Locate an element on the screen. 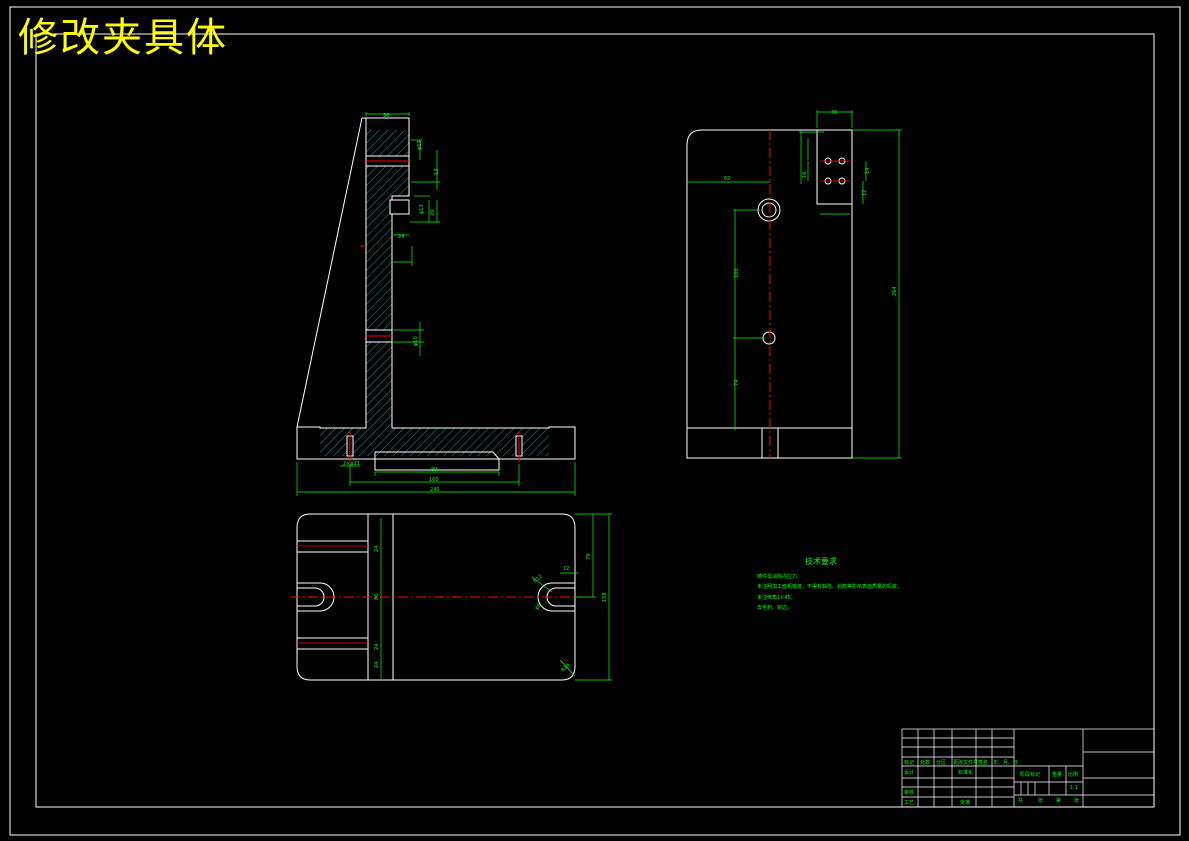 The image size is (1189, 841). svg-text: 100 is located at coordinates (737, 273).